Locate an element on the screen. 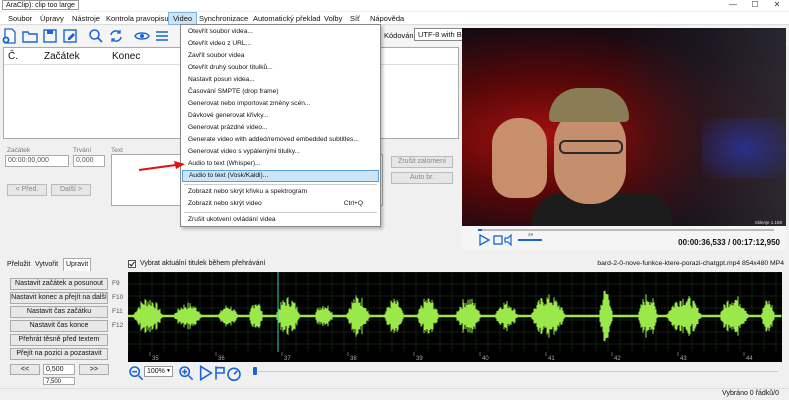 This screenshot has height=400, width=789. time-tick-label: 39 is located at coordinates (419, 359).